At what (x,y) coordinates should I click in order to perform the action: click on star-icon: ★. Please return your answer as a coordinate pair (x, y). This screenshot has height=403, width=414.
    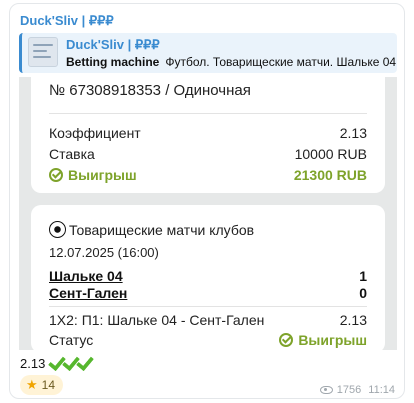
    Looking at the image, I should click on (32, 384).